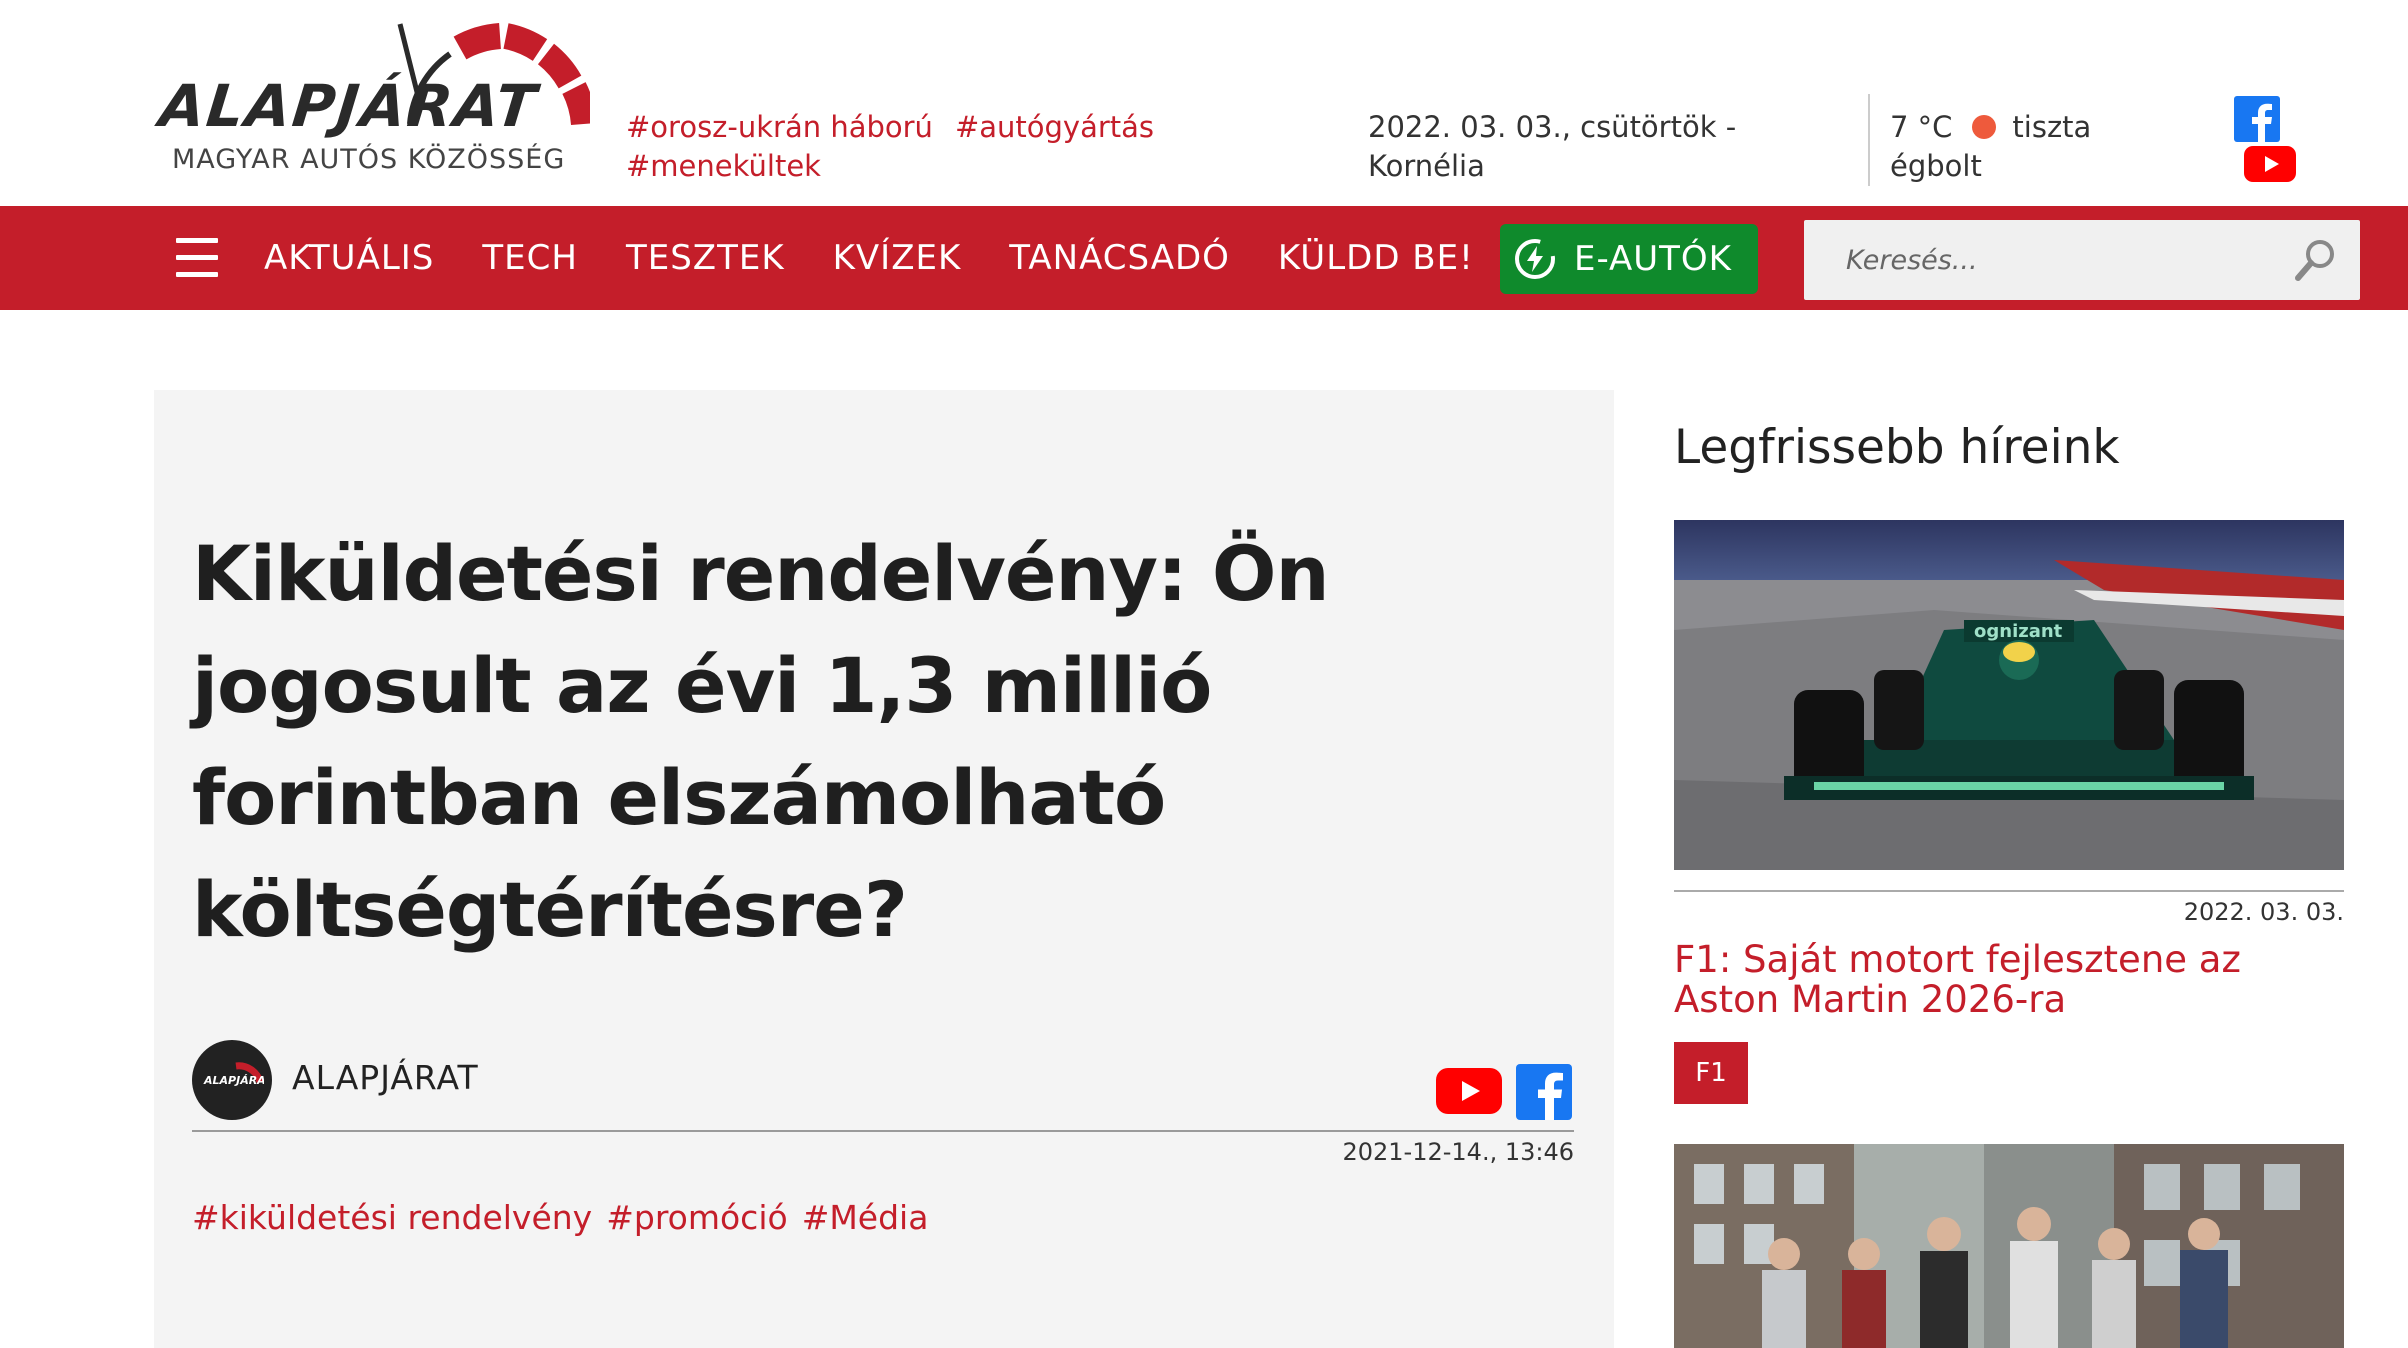 This screenshot has height=1348, width=2408. Describe the element at coordinates (1936, 166) in the screenshot. I see `weather-desc-2: égbolt` at that location.